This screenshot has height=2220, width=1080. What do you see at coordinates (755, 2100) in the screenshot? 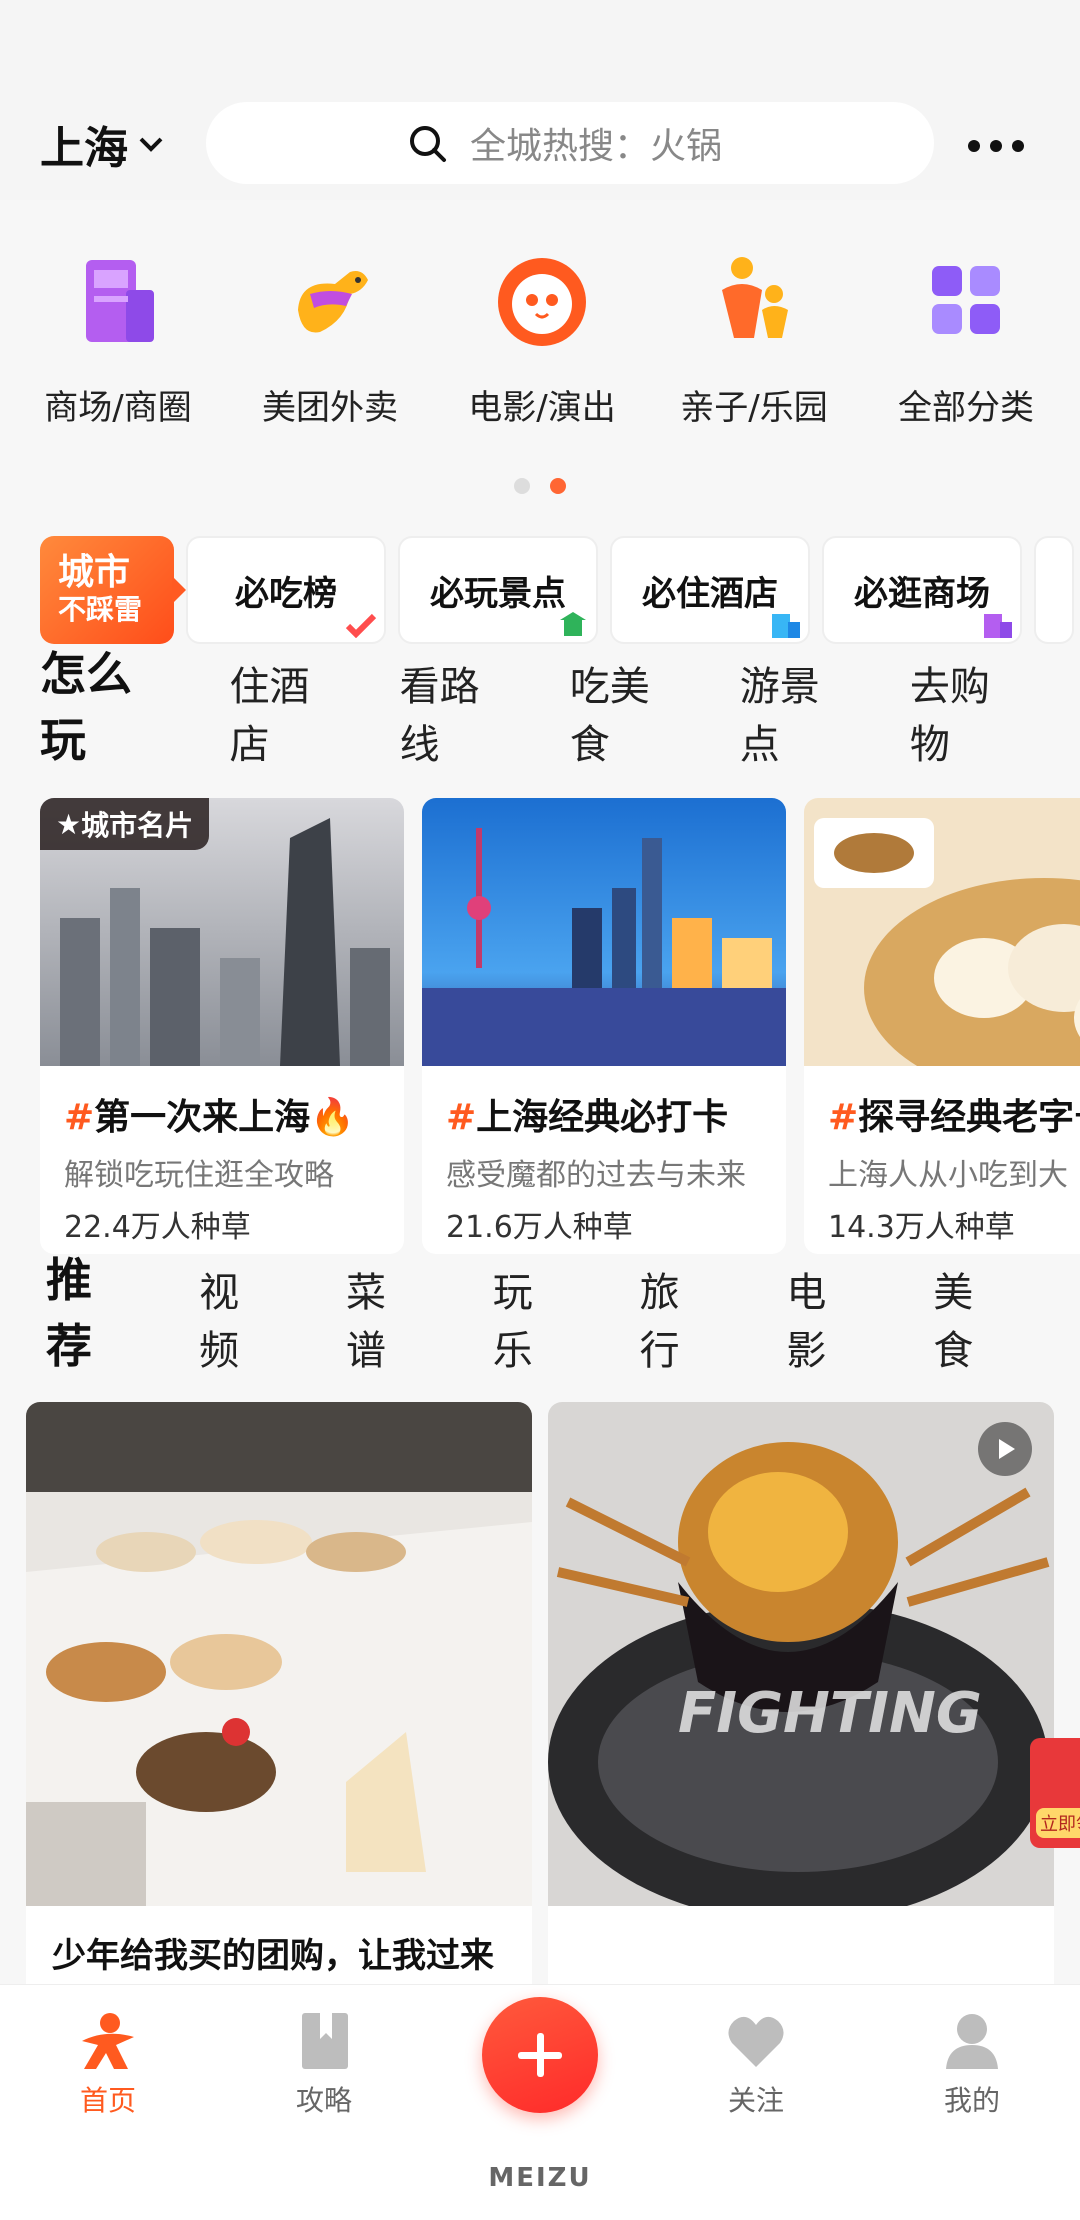
I see `nav-label: 关注` at bounding box center [755, 2100].